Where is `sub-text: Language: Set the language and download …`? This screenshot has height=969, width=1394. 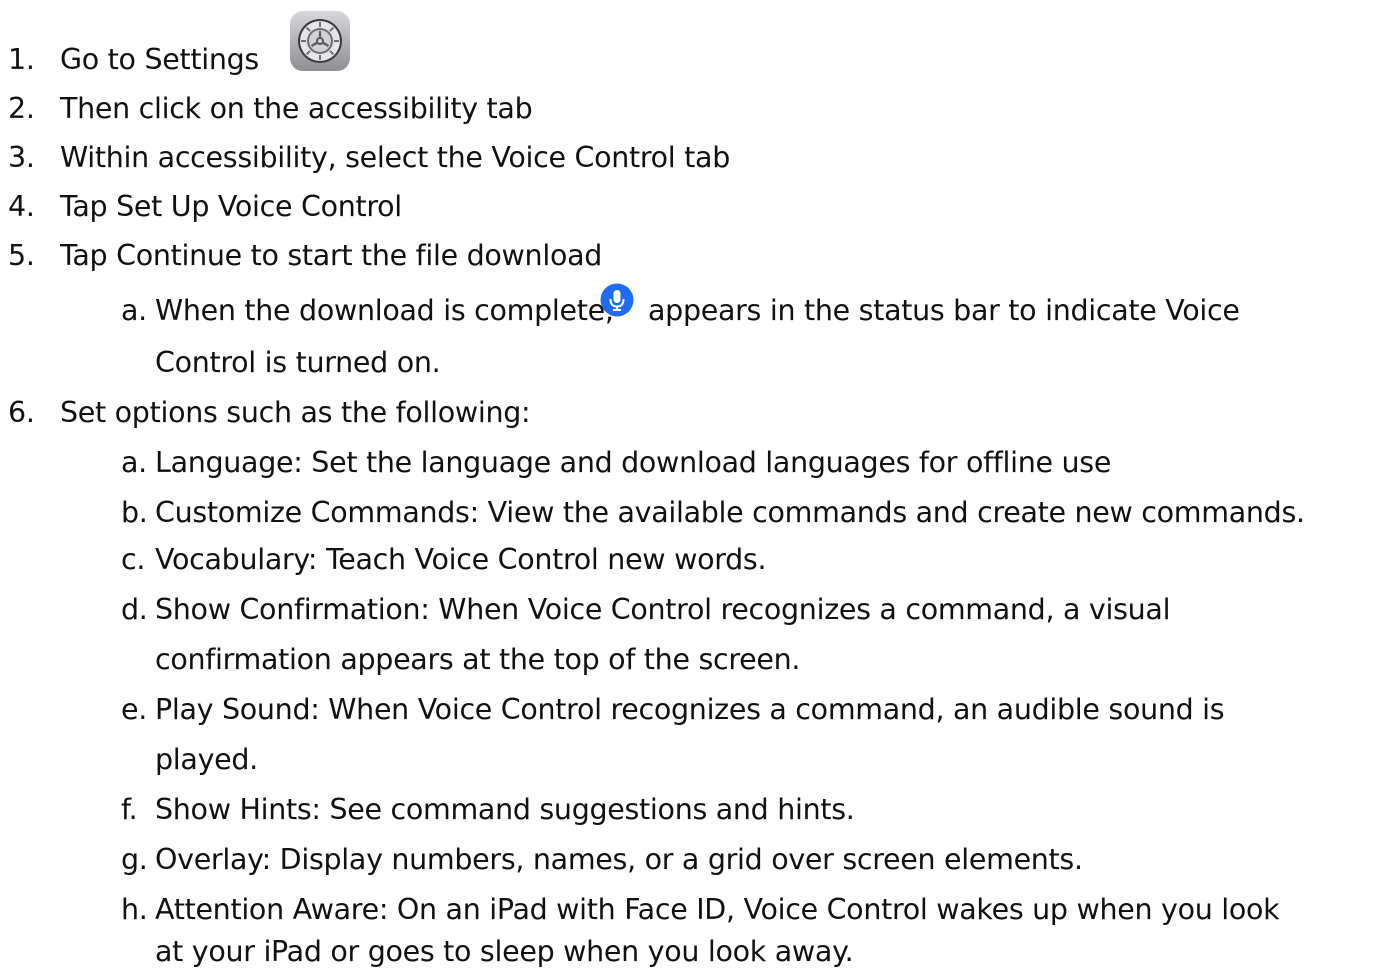
sub-text: Language: Set the language and download … is located at coordinates (633, 462).